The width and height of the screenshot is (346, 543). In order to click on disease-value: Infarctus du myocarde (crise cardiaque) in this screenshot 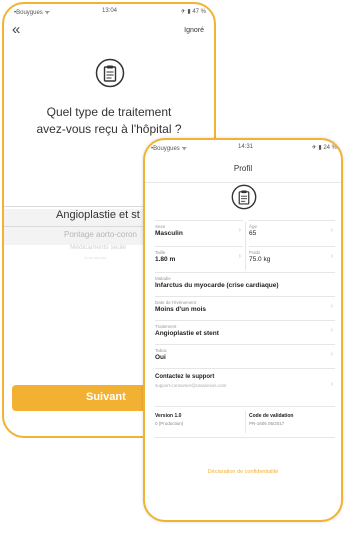, I will do `click(217, 285)`.